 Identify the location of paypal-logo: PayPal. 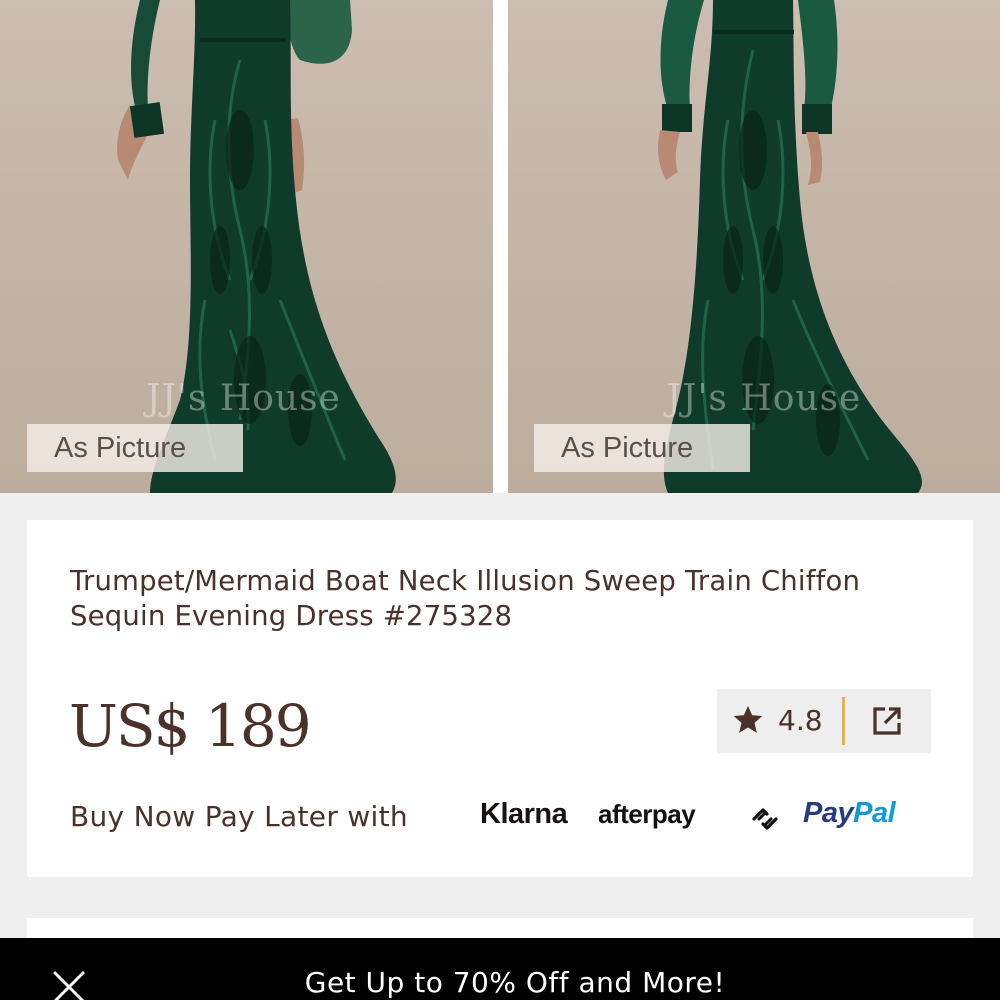
(849, 813).